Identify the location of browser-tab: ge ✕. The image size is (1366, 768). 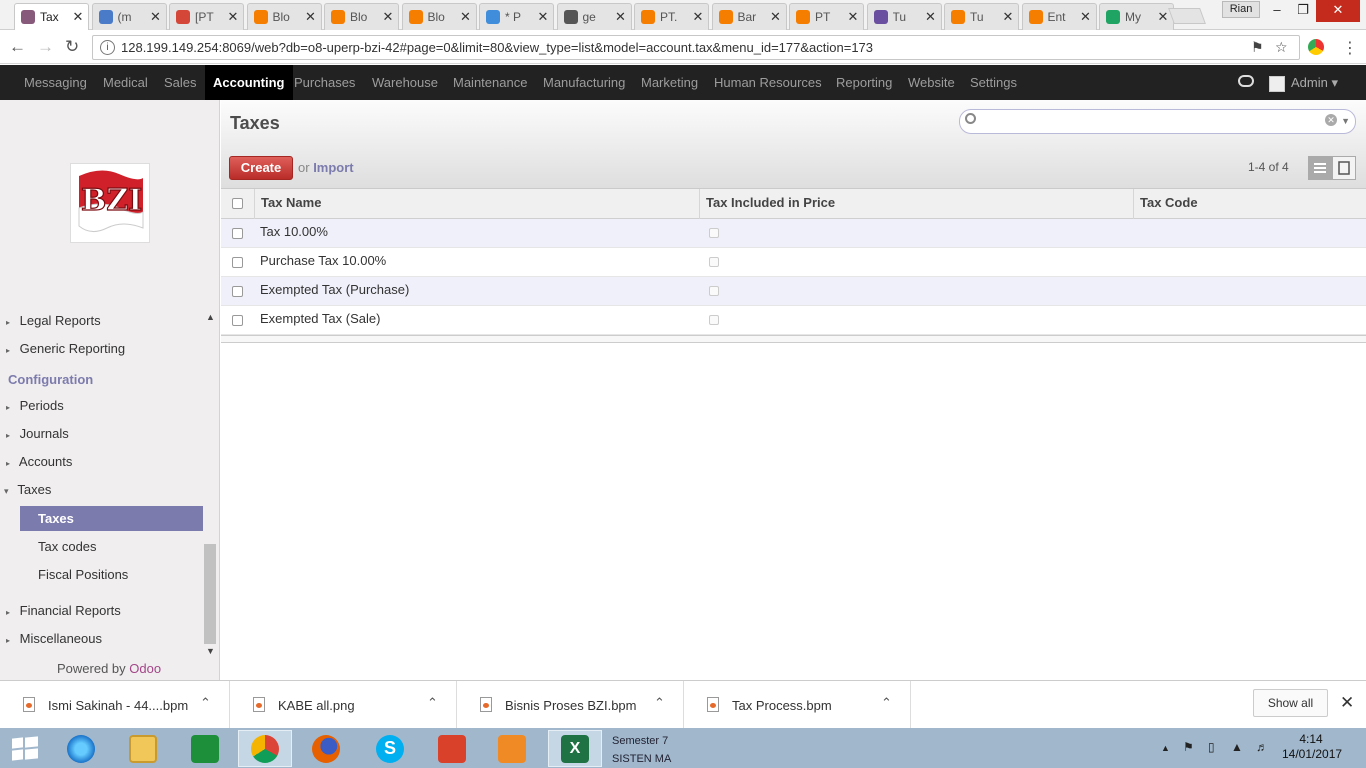
(594, 16).